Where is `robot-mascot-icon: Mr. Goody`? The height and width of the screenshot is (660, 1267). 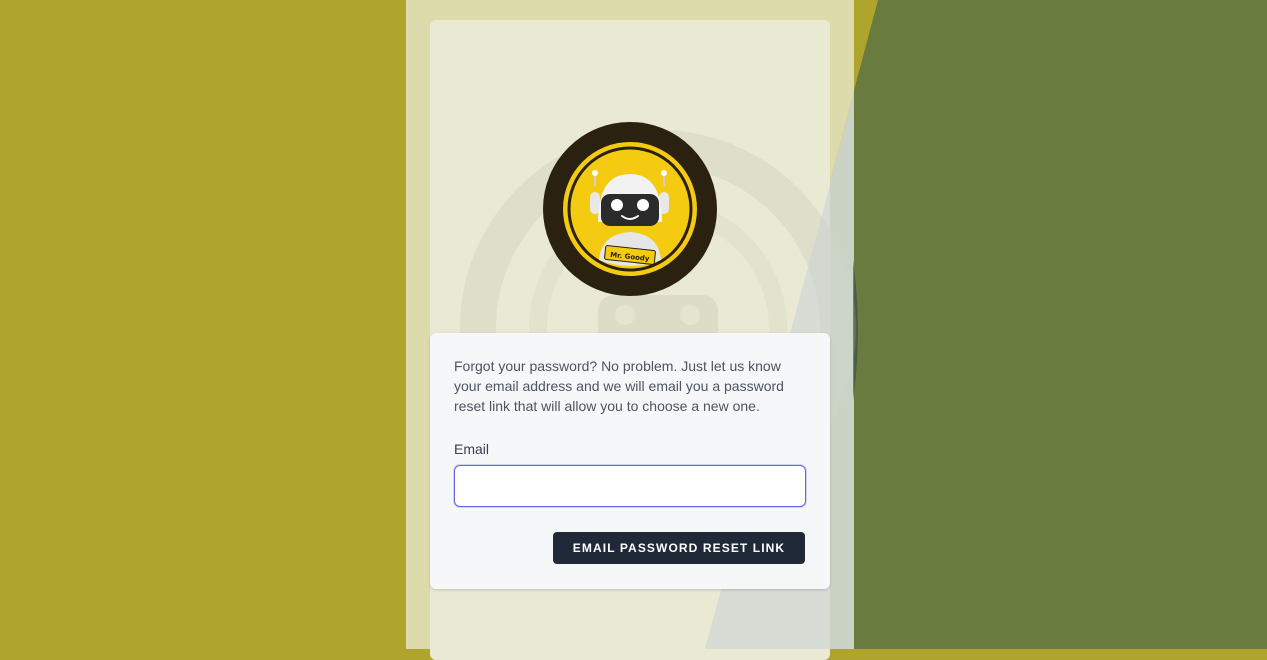 robot-mascot-icon: Mr. Goody is located at coordinates (630, 209).